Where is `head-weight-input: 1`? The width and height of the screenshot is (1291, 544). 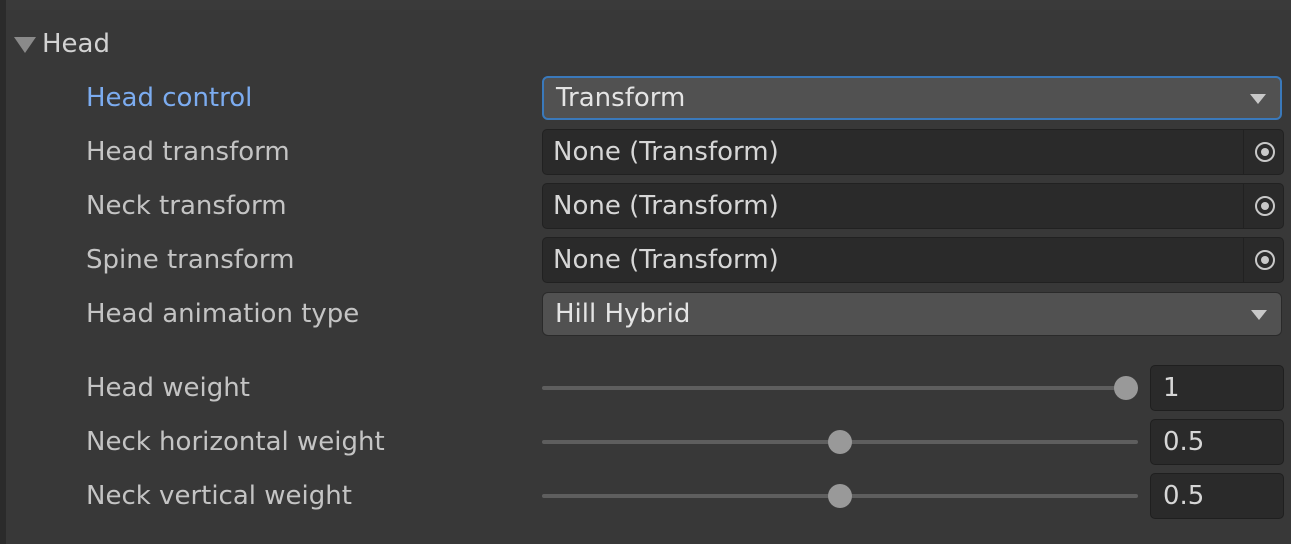 head-weight-input: 1 is located at coordinates (1217, 388).